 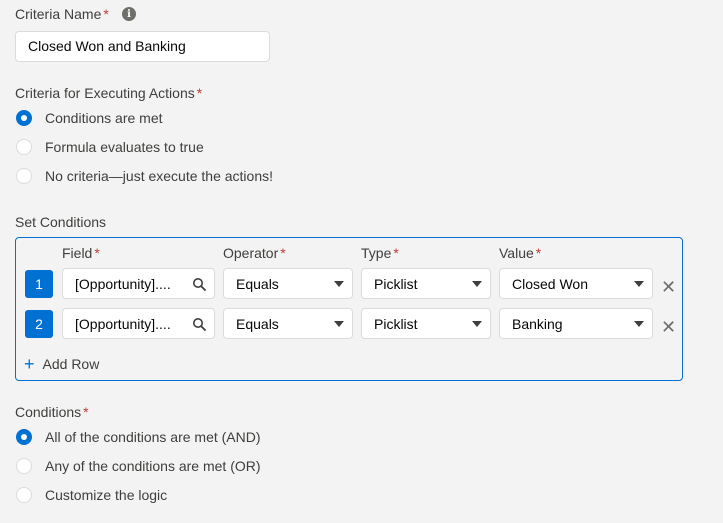 What do you see at coordinates (91, 495) in the screenshot?
I see `radio-customize-logic: Customize the logic` at bounding box center [91, 495].